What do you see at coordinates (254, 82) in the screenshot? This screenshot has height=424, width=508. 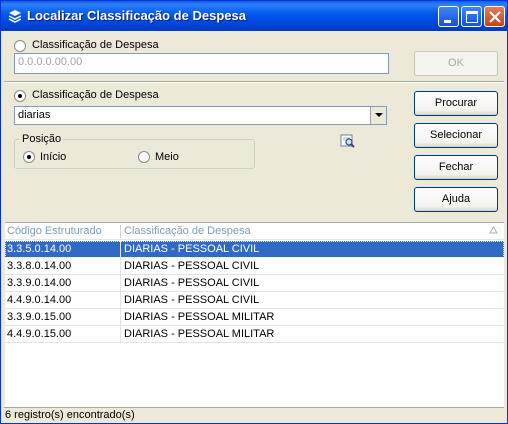 I see `divider` at bounding box center [254, 82].